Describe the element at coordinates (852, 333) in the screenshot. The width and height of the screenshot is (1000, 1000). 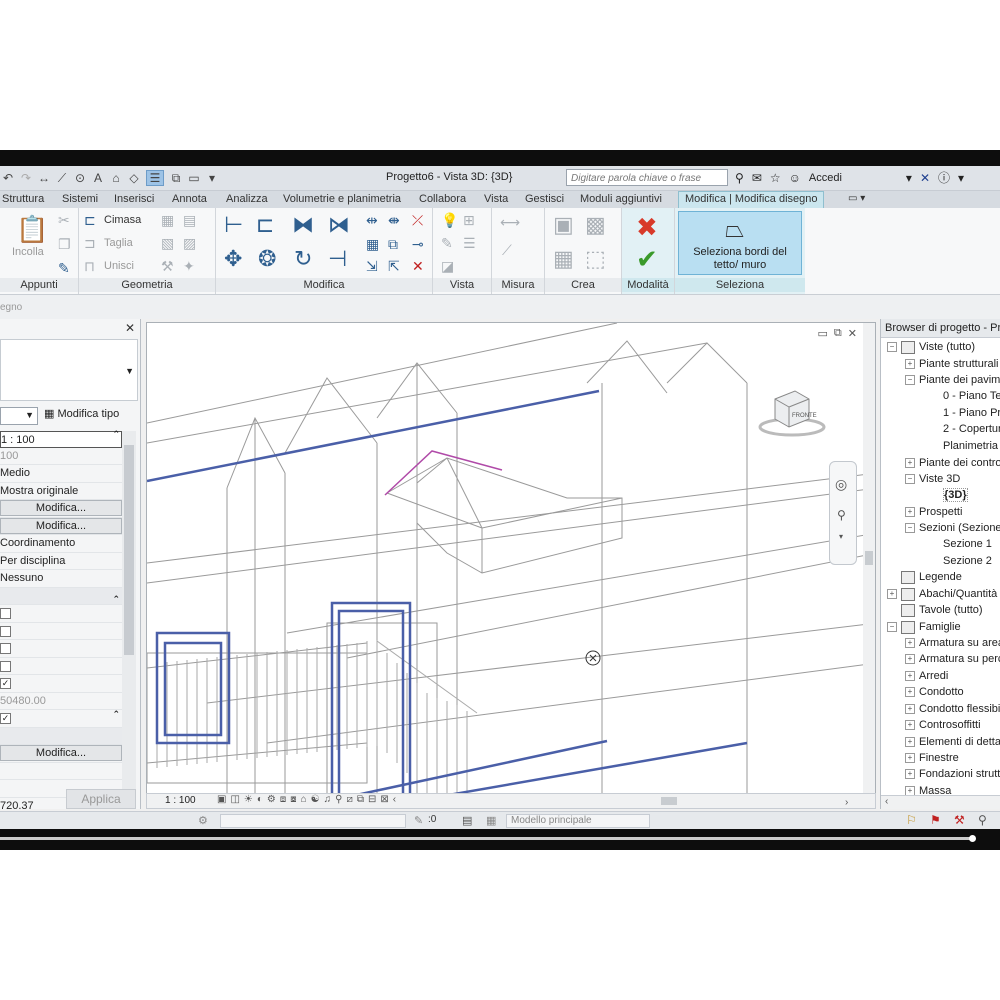
I see `close-view-icon: ✕` at that location.